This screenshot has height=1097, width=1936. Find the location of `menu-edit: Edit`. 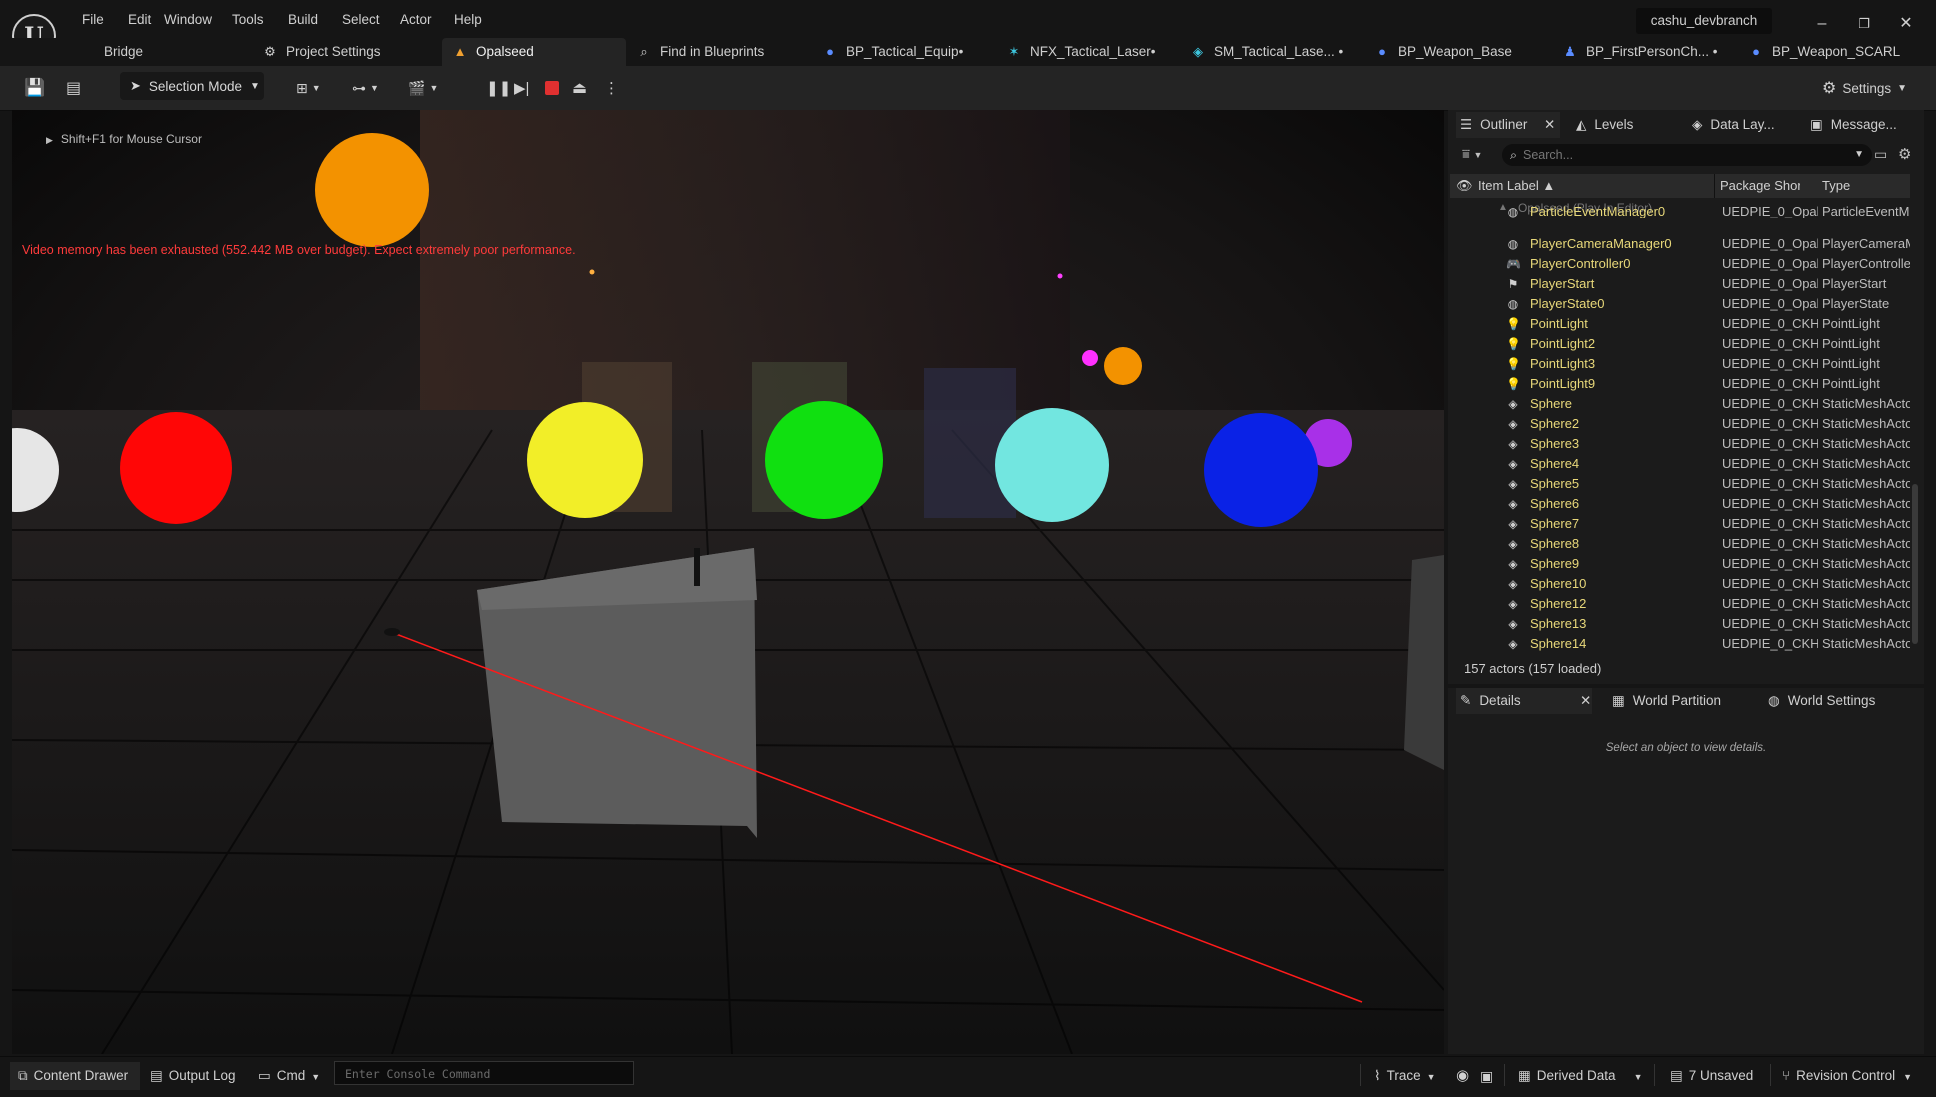

menu-edit: Edit is located at coordinates (139, 19).